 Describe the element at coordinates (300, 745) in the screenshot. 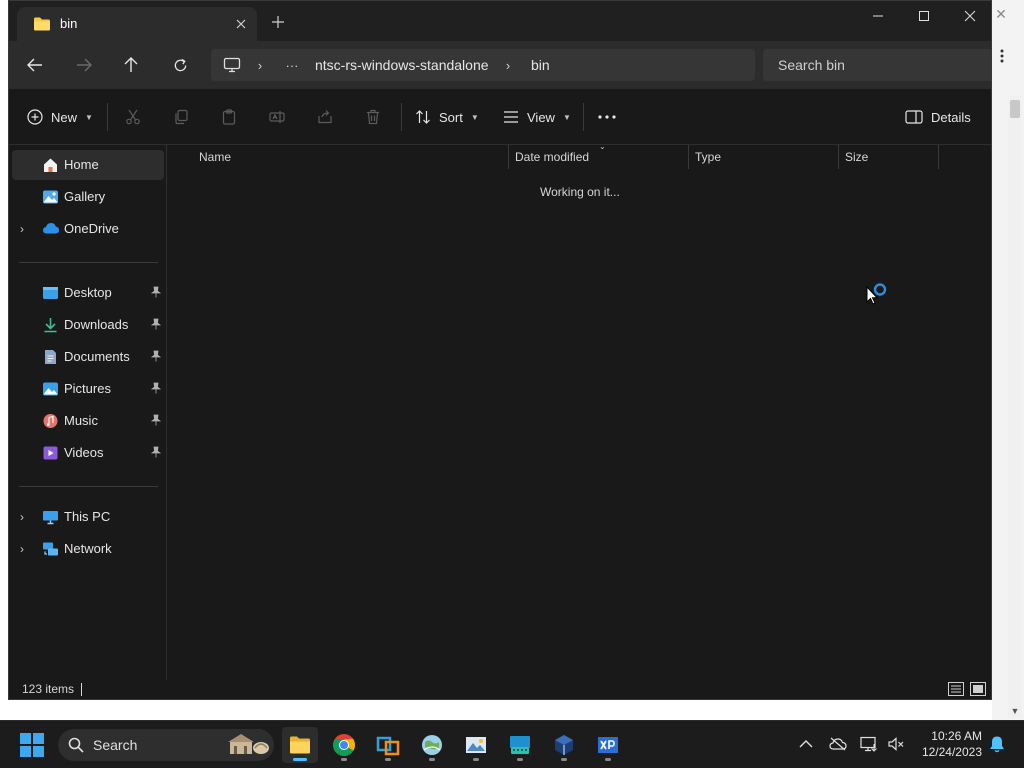

I see `taskbar-file-explorer` at that location.